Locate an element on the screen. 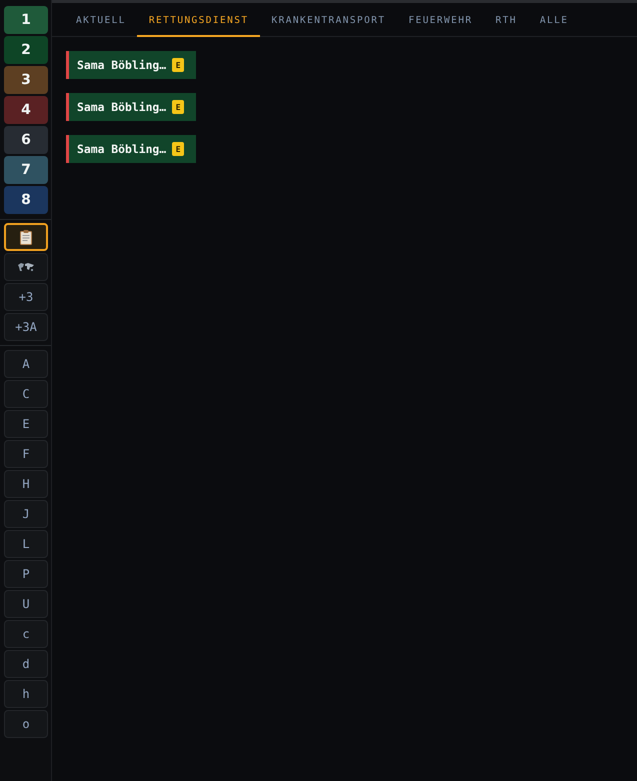  level-button: 1 is located at coordinates (26, 20).